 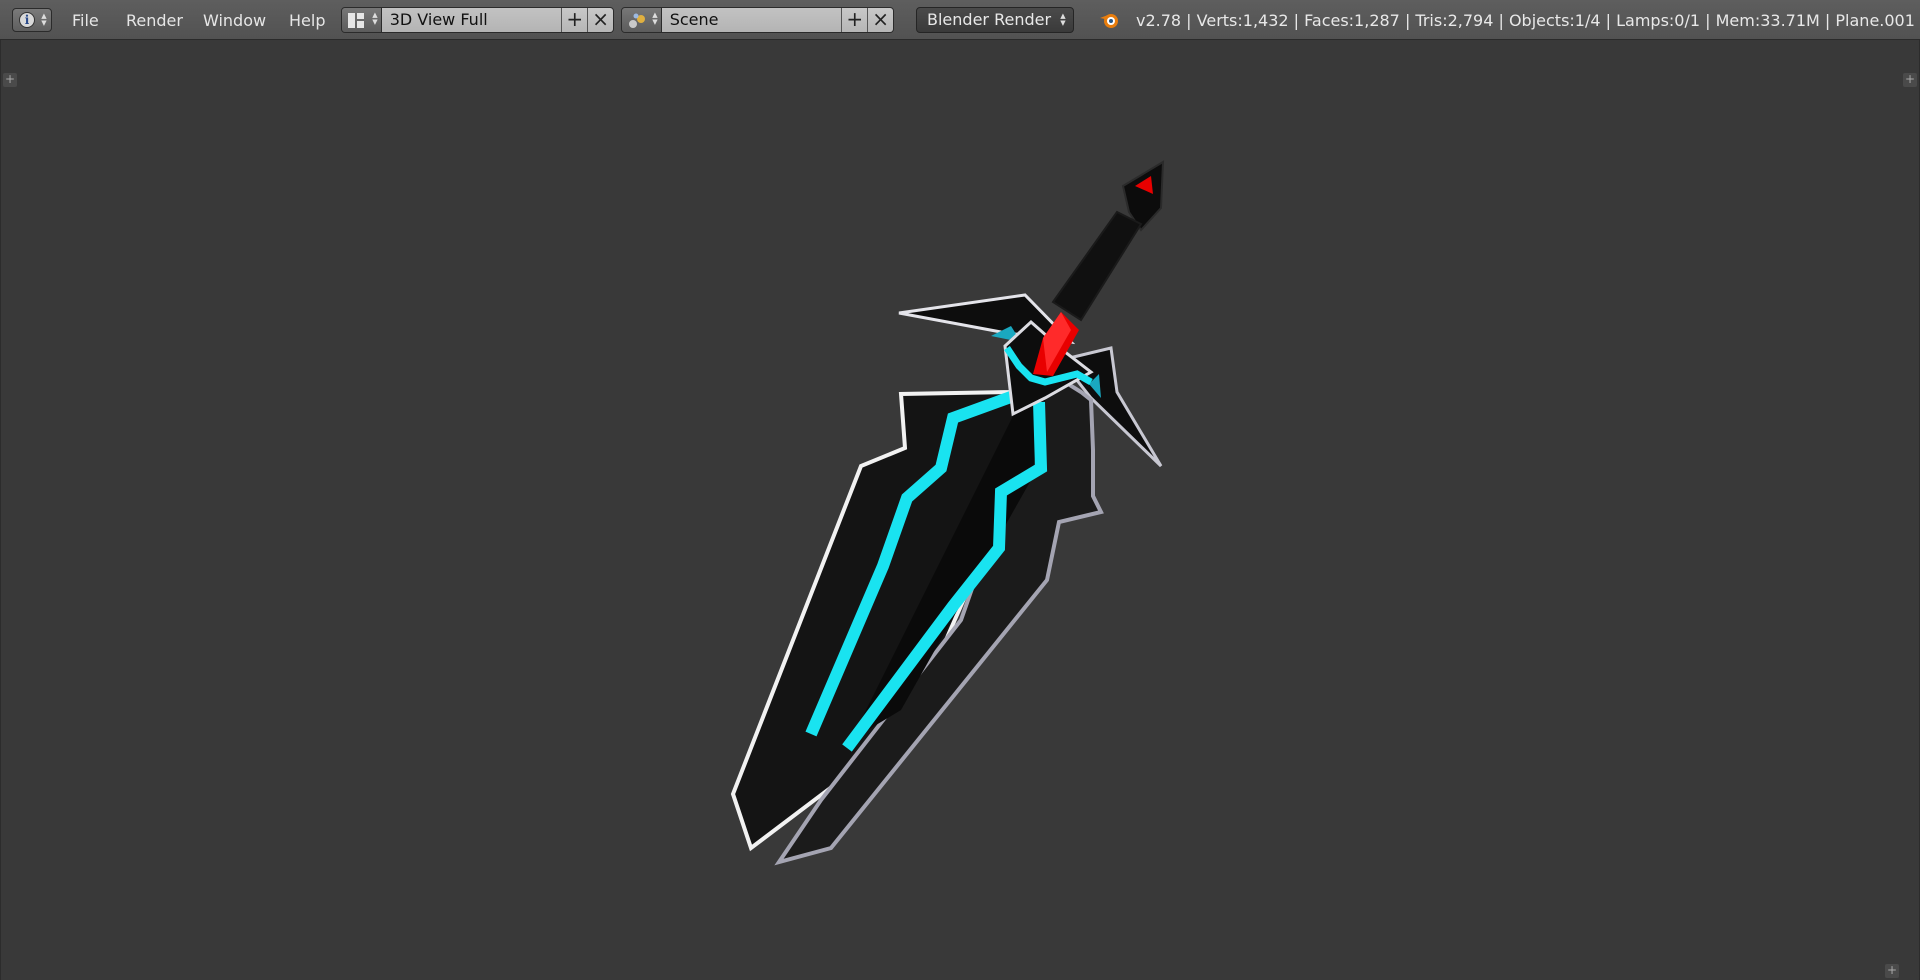 I want to click on editor-type-button: i ▲ ▼, so click(x=32, y=20).